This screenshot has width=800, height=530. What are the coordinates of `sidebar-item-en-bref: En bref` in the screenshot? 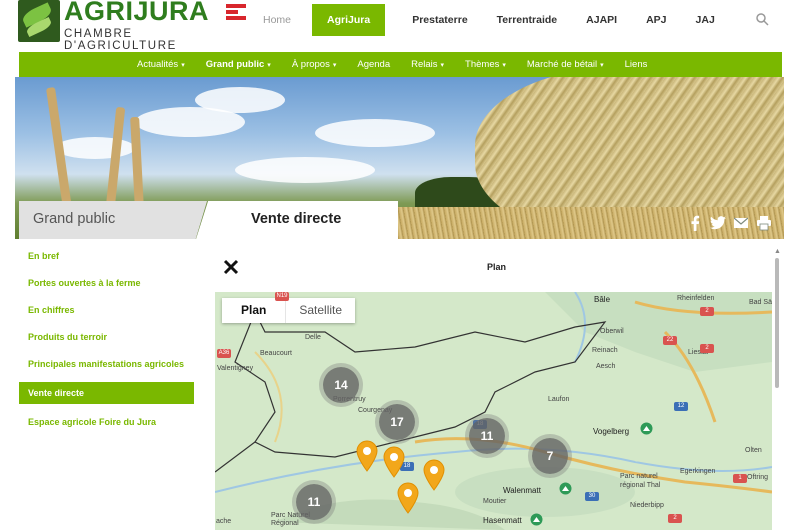 It's located at (106, 256).